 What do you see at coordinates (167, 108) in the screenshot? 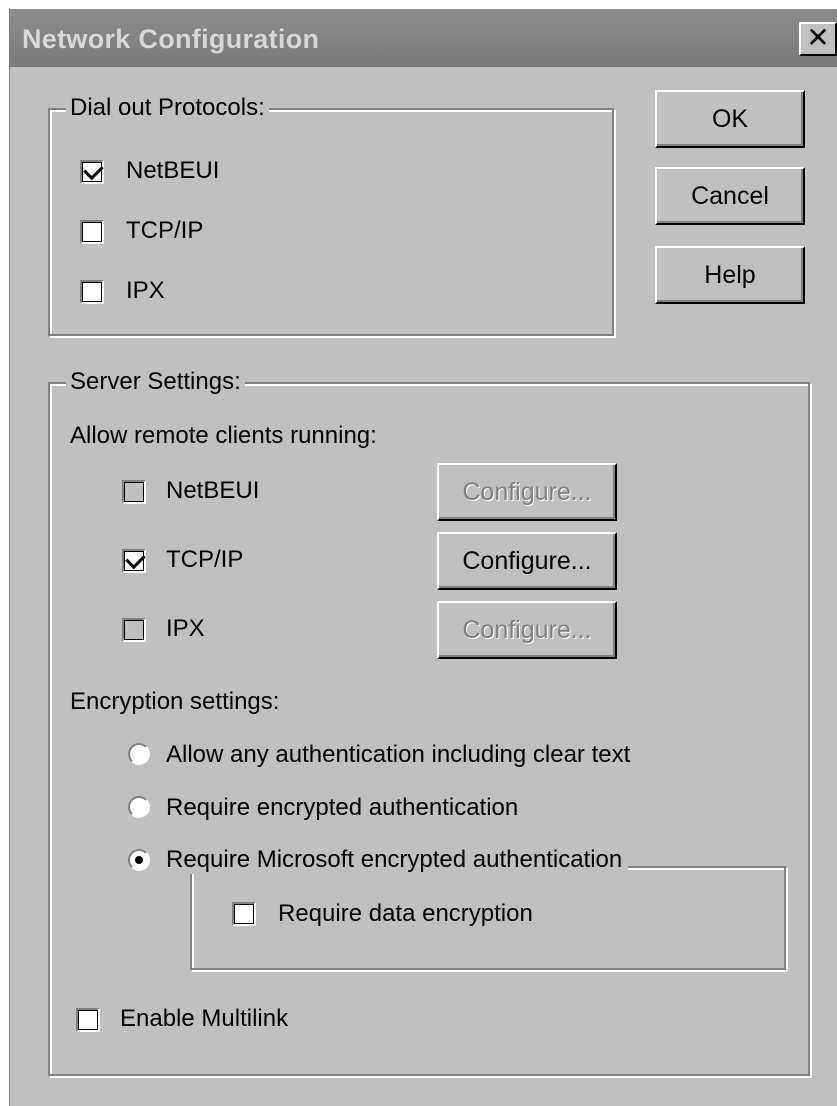
I see `dial-out-legend: Dial out Protocols:` at bounding box center [167, 108].